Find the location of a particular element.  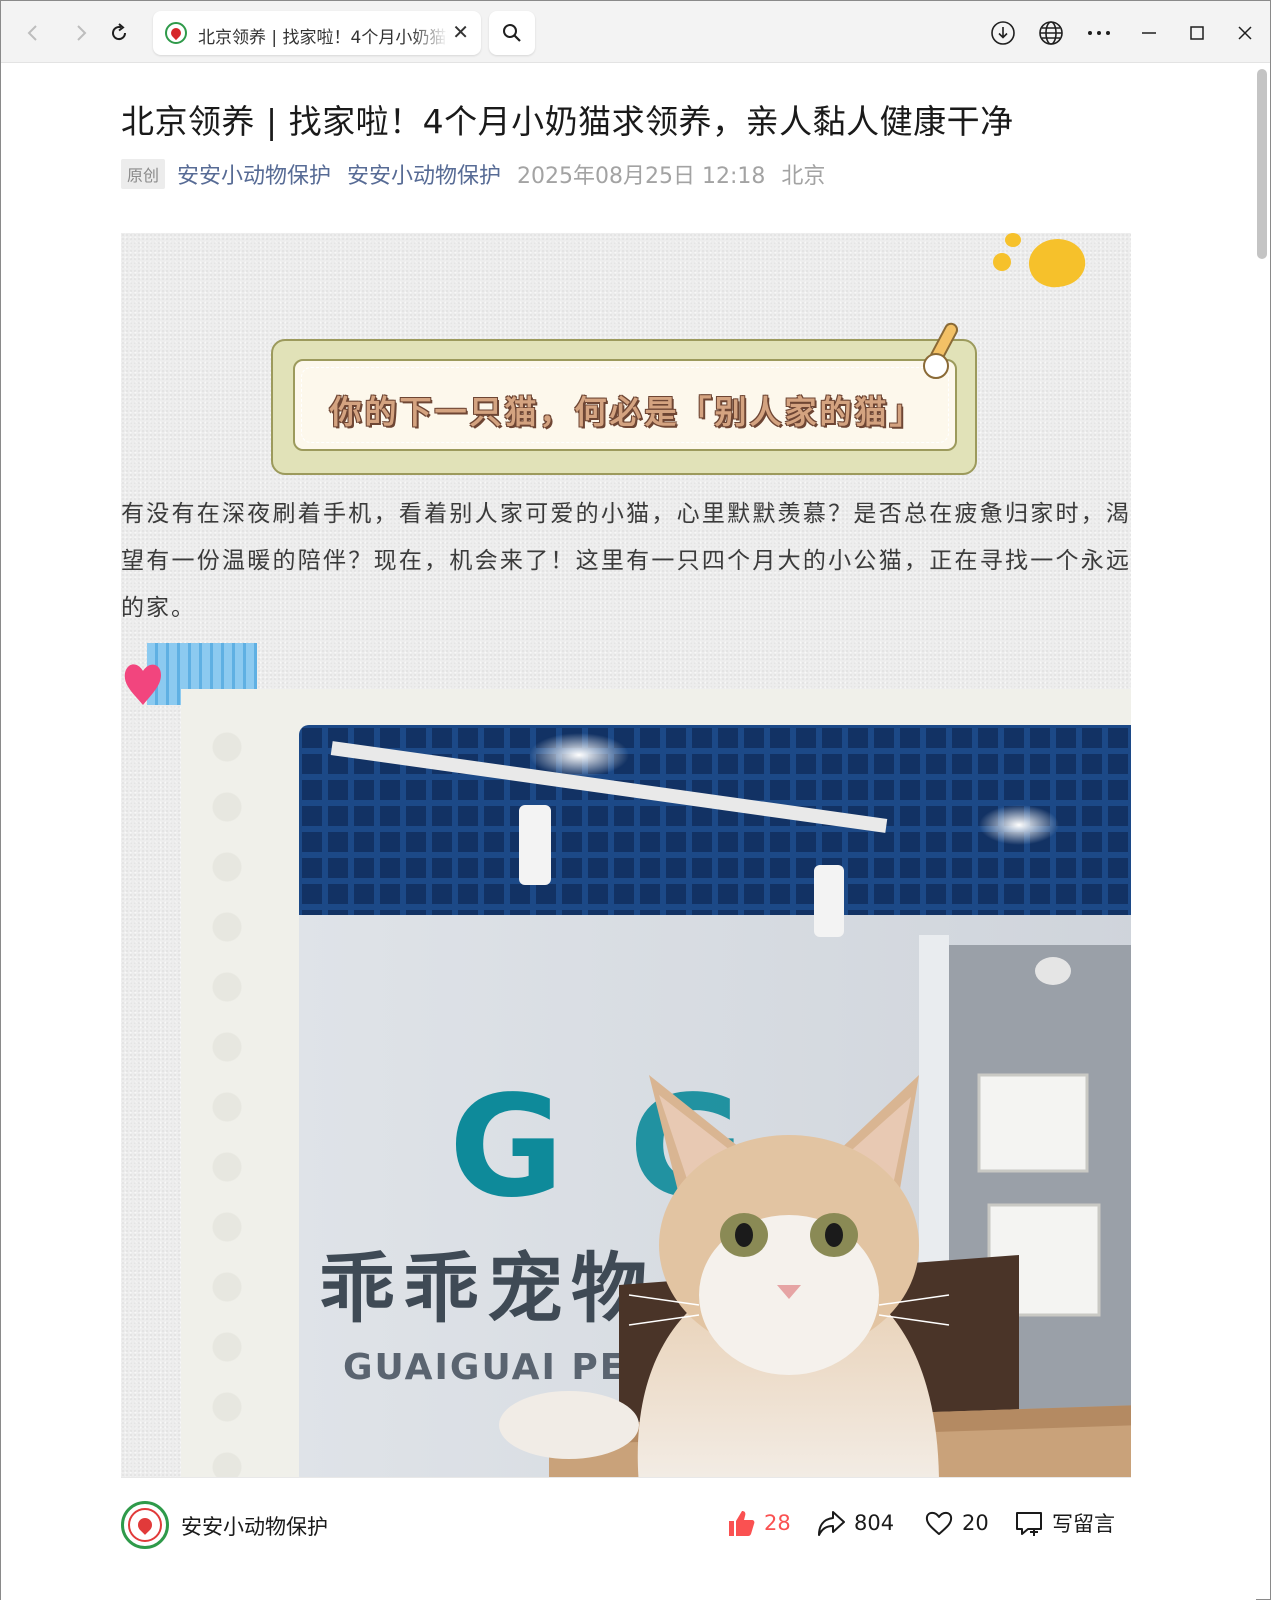

headline-banner-card: 你的下一只猫，何必是「别人家的猫」 is located at coordinates (625, 405).